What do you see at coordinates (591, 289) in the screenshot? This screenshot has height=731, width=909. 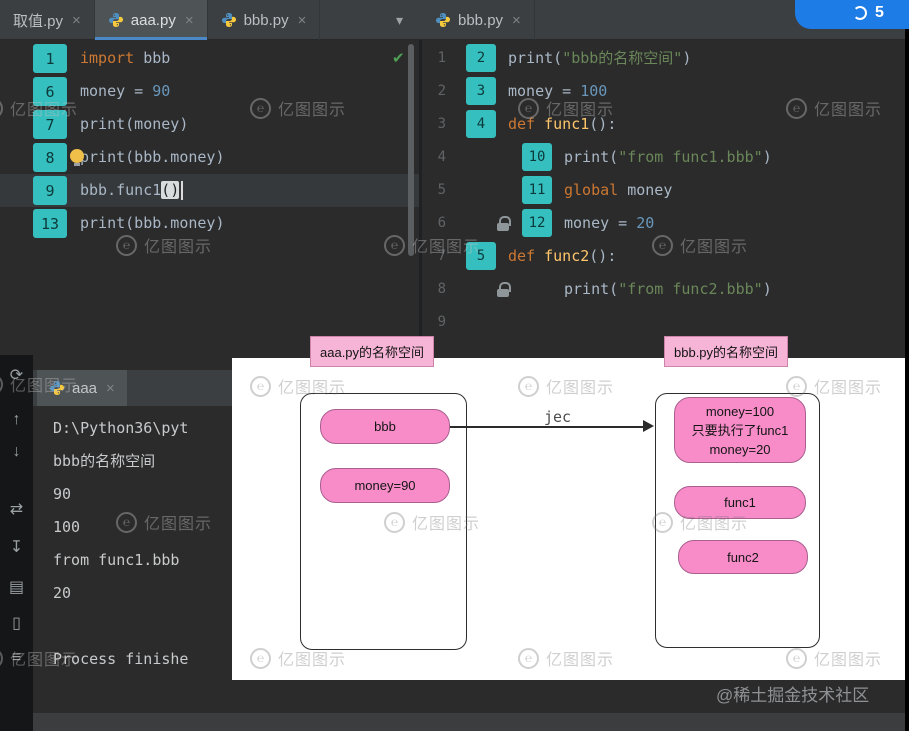 I see `code-token: print(` at bounding box center [591, 289].